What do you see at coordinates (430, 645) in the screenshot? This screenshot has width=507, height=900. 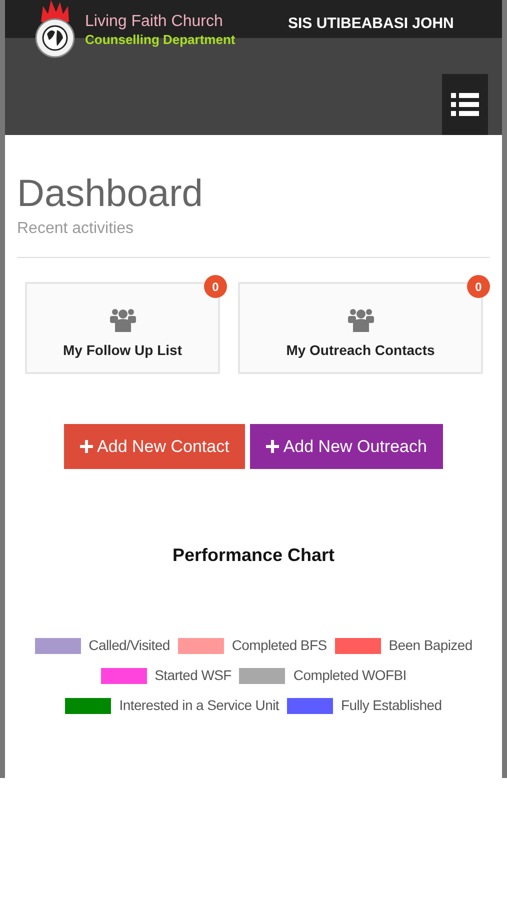 I see `legend-label: Been Bapized` at bounding box center [430, 645].